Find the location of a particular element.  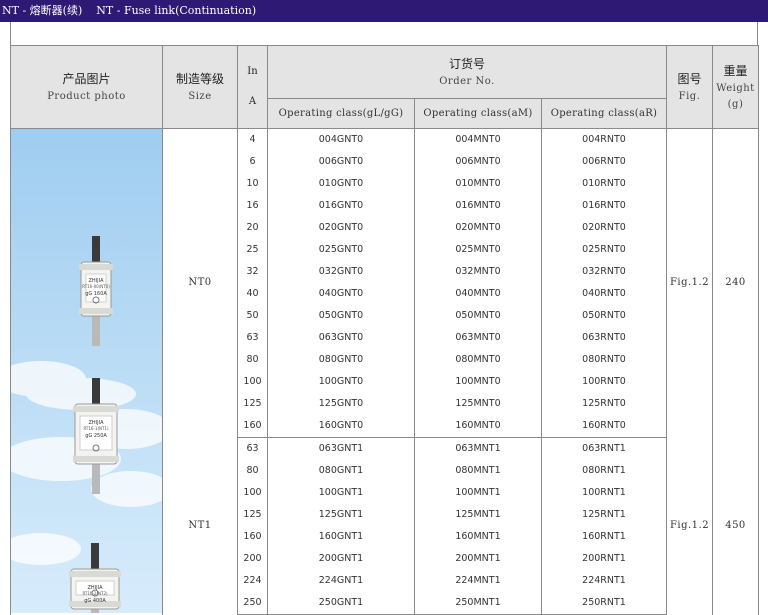

size-cell: NT0 is located at coordinates (200, 283).